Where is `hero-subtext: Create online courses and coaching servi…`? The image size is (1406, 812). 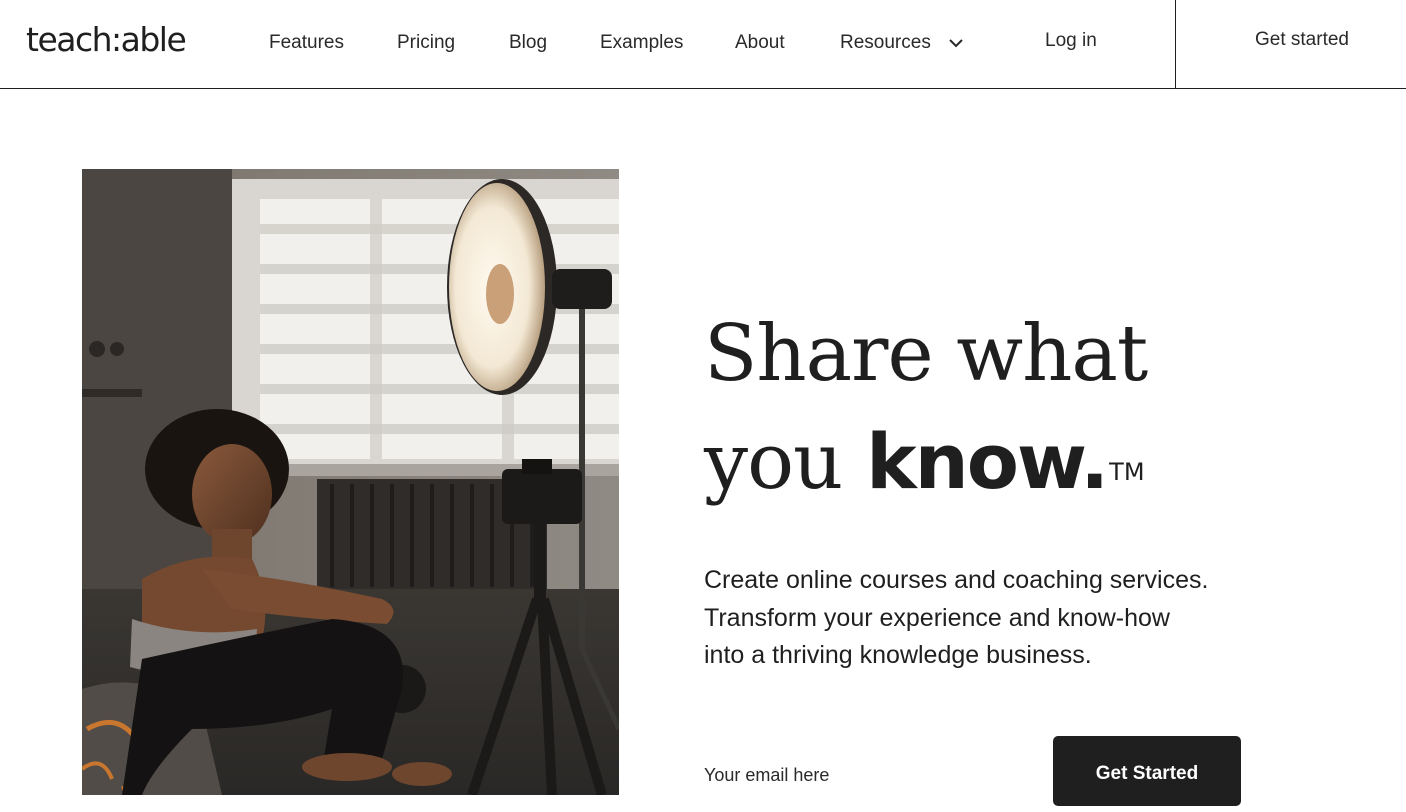 hero-subtext: Create online courses and coaching servi… is located at coordinates (956, 617).